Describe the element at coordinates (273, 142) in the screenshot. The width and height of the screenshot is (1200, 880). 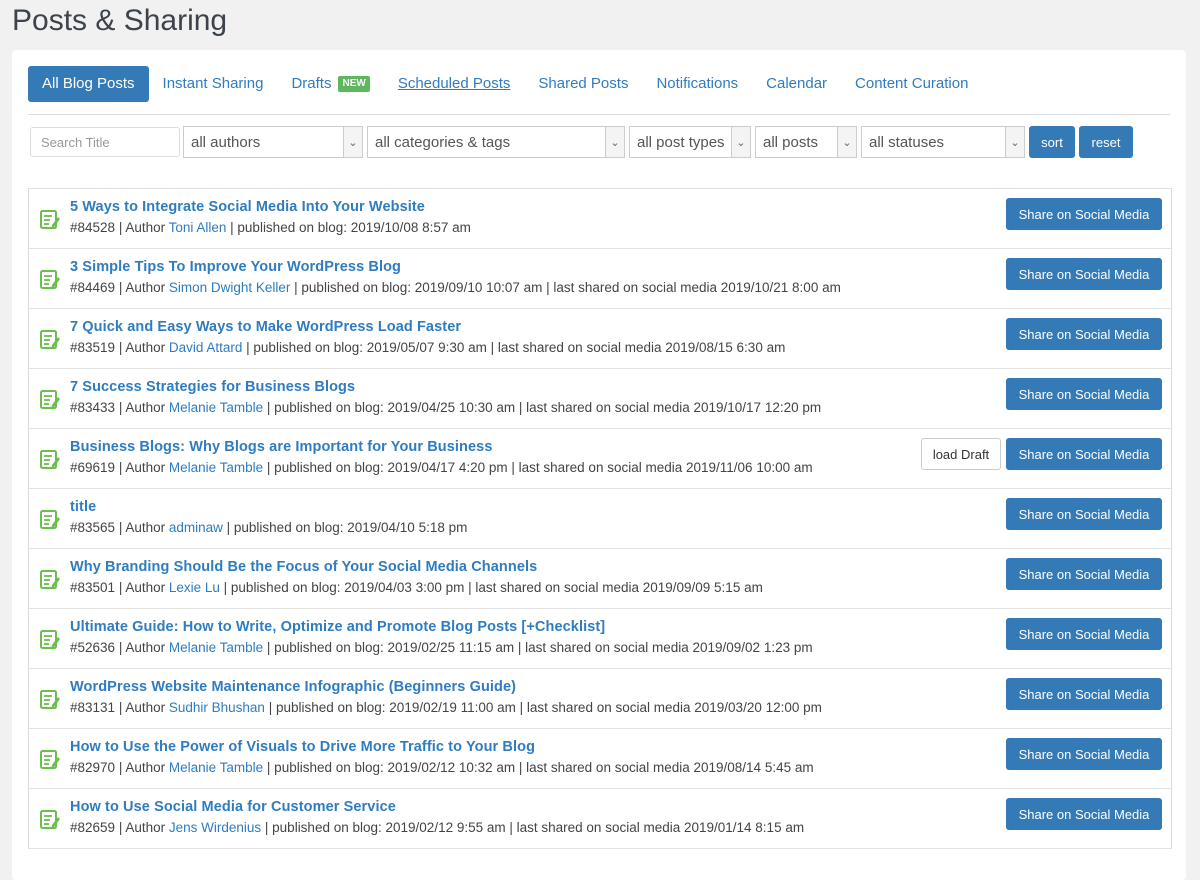
I see `authors-select: all authors ⌄` at that location.